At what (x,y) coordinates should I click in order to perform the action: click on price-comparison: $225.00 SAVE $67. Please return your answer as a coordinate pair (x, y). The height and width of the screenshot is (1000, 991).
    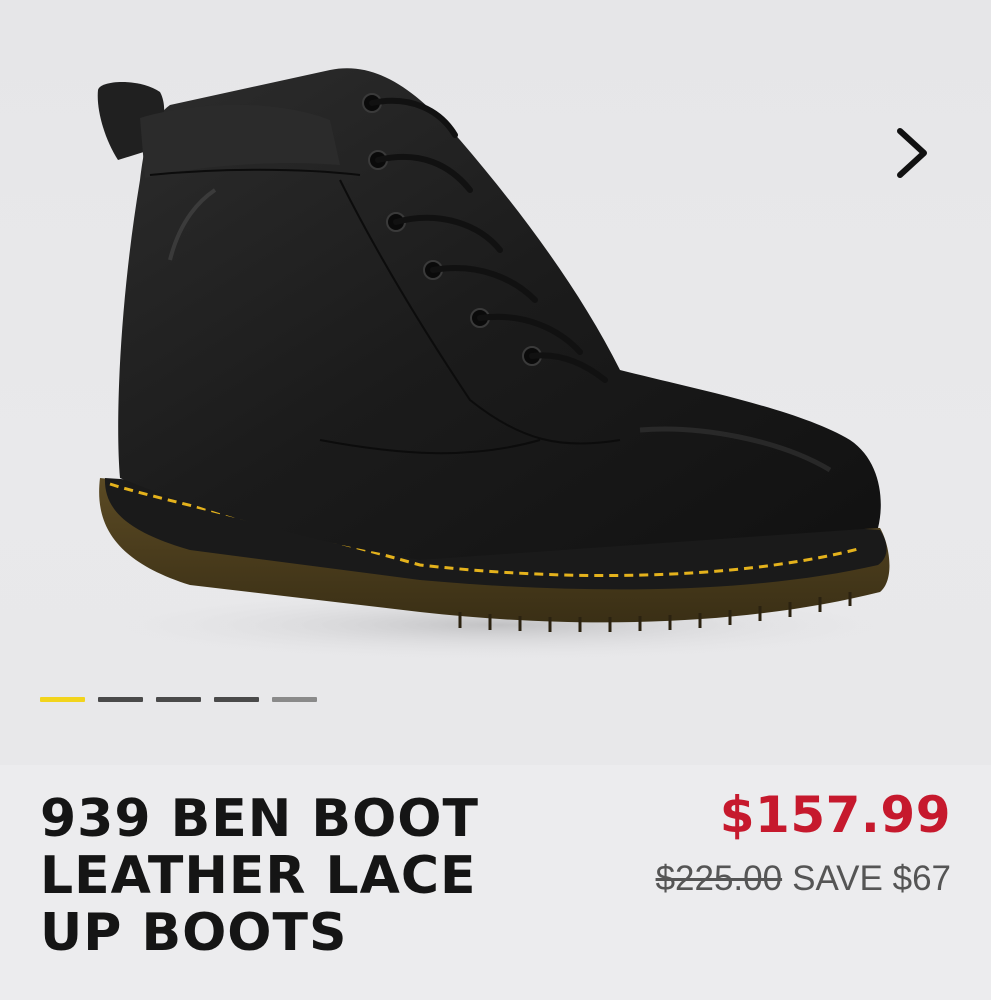
    Looking at the image, I should click on (803, 879).